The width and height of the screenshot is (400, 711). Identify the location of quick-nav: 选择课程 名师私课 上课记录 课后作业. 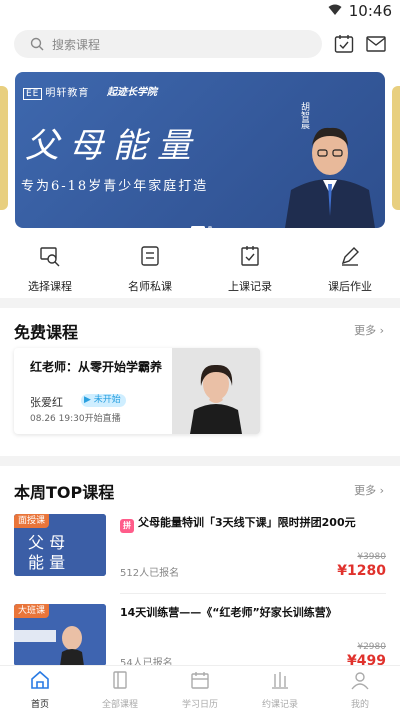
(200, 266).